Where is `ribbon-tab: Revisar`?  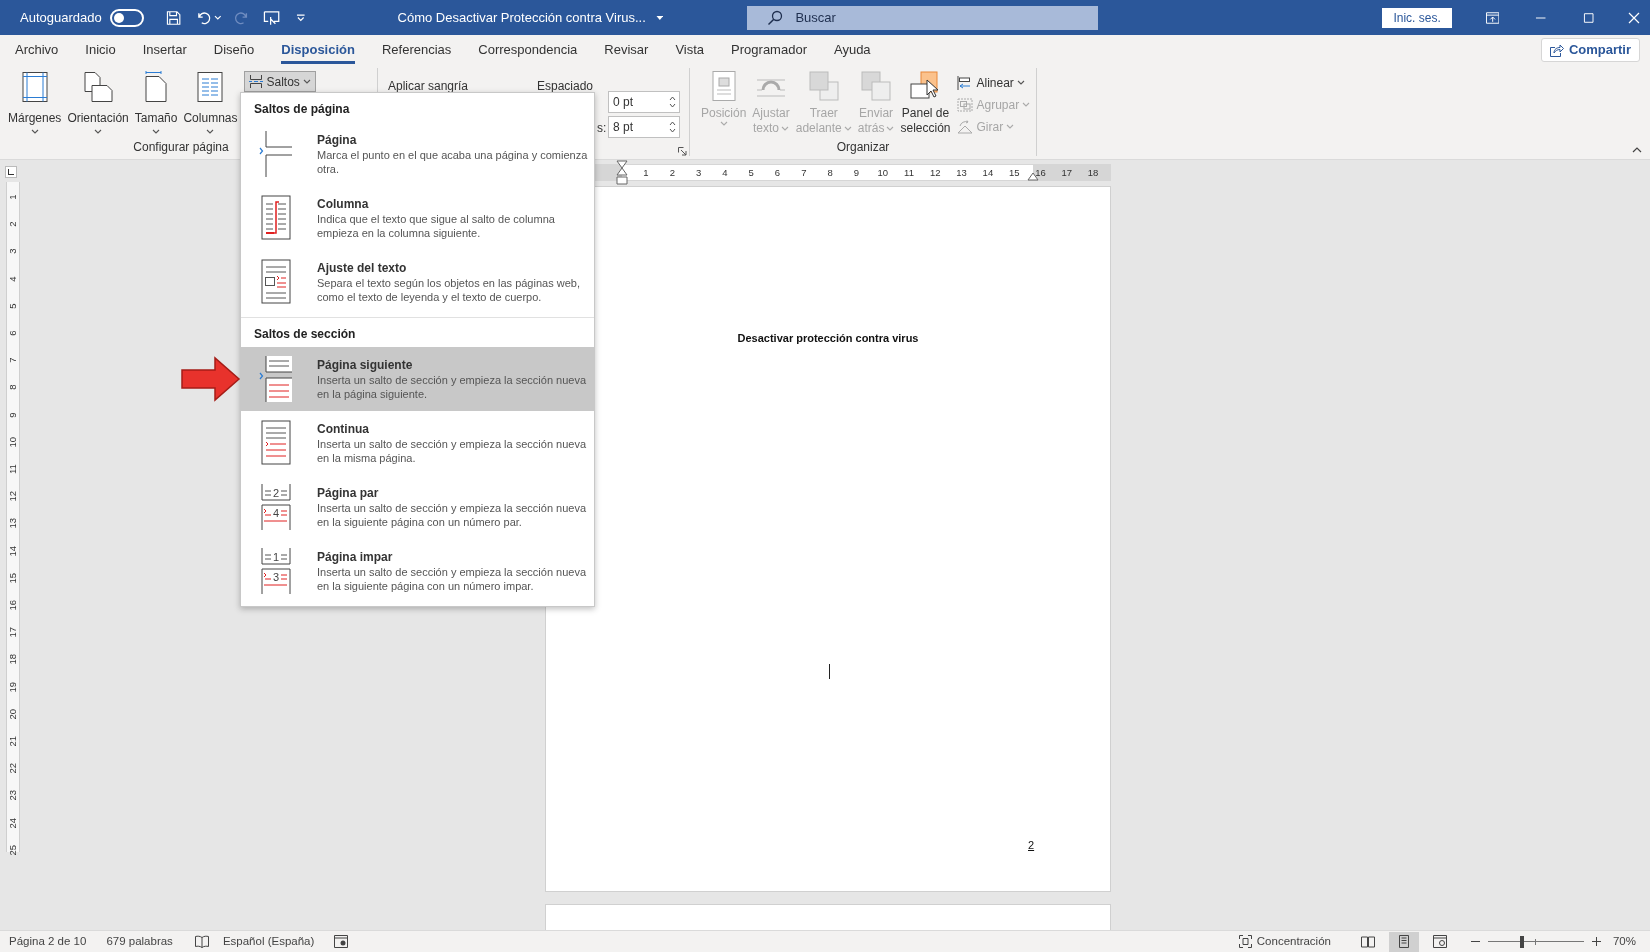
ribbon-tab: Revisar is located at coordinates (626, 50).